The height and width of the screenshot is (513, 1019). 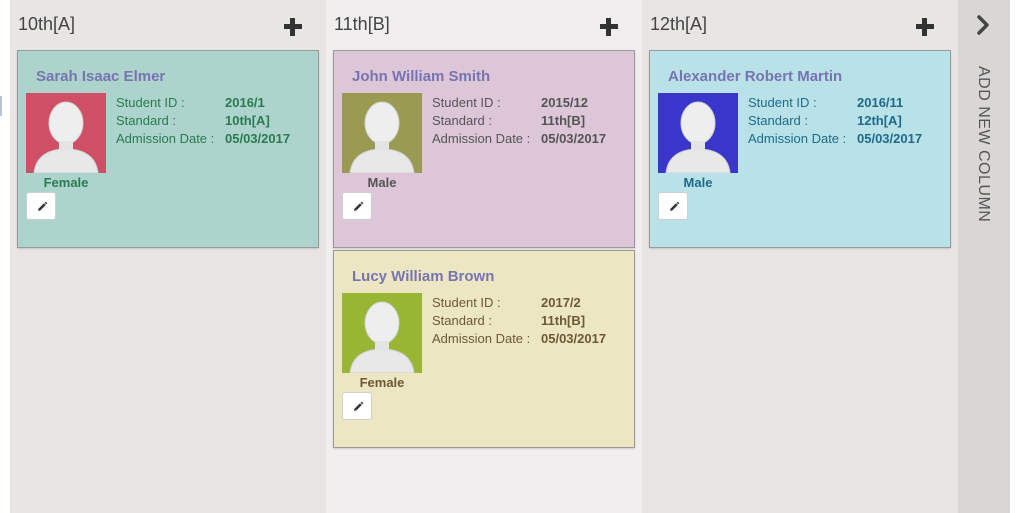 What do you see at coordinates (679, 24) in the screenshot?
I see `column-title: 12th[A]` at bounding box center [679, 24].